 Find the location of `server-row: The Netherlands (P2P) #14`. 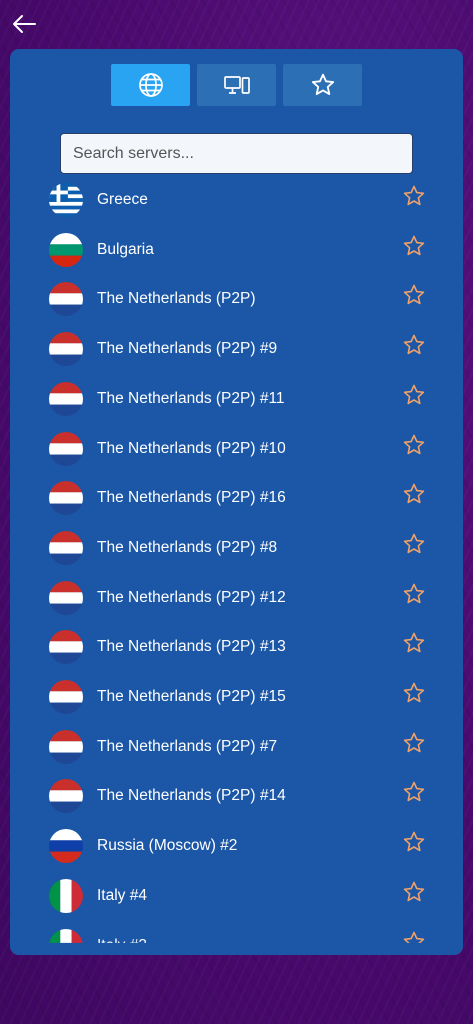

server-row: The Netherlands (P2P) #14 is located at coordinates (236, 797).